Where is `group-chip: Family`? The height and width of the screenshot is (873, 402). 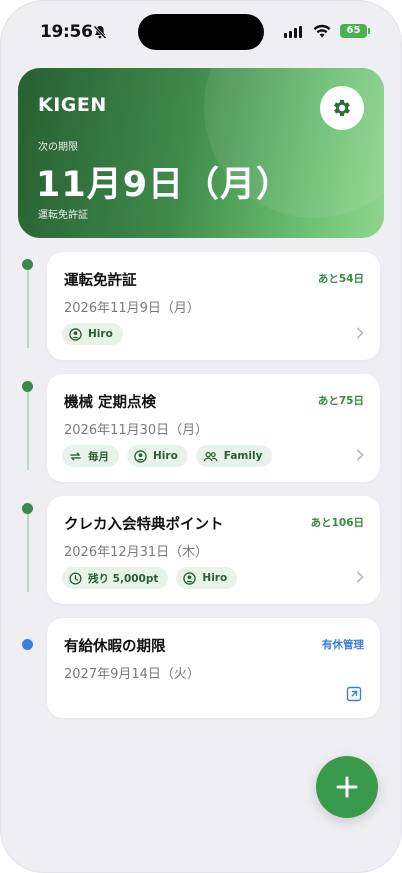 group-chip: Family is located at coordinates (234, 456).